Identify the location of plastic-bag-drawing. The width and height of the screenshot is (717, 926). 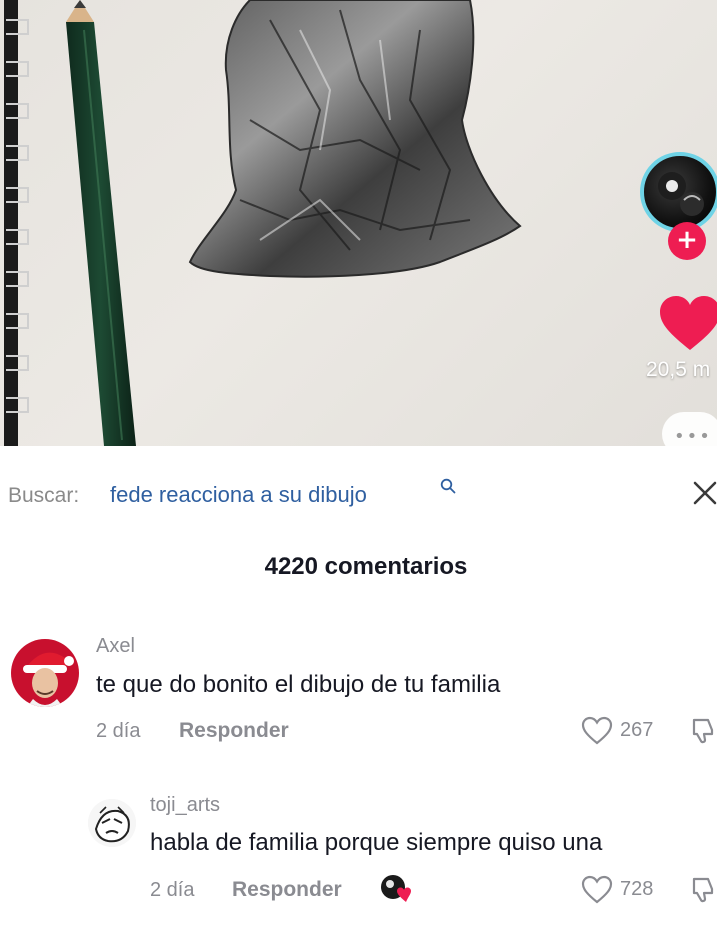
(355, 139).